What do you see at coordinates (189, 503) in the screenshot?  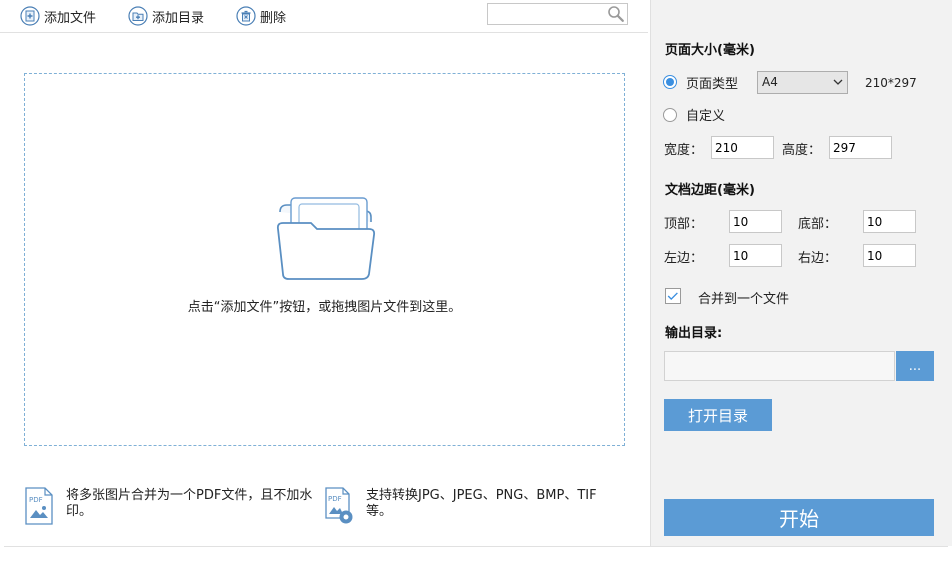 I see `feature-merge-text: 将多张图片合并为一个PDF文件，且不加水印。` at bounding box center [189, 503].